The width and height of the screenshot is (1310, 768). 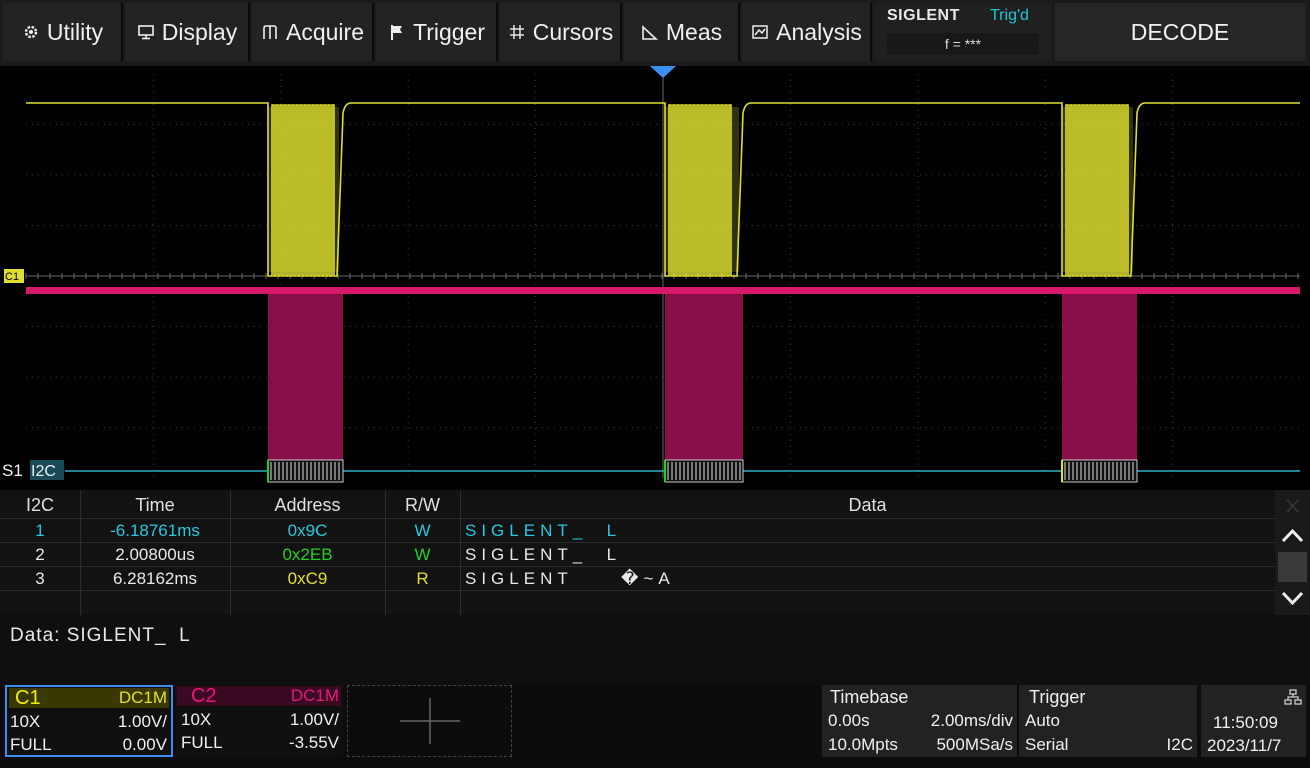 What do you see at coordinates (923, 15) in the screenshot?
I see `brand-logo: SIGLENT` at bounding box center [923, 15].